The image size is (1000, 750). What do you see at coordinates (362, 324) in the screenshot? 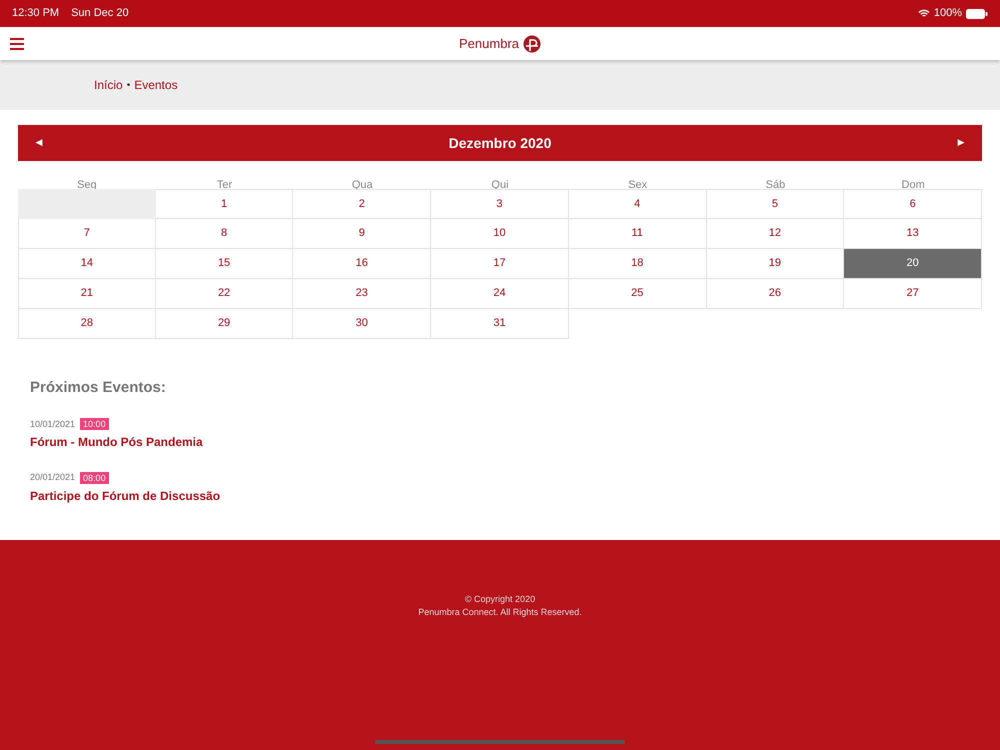
I see `calendar-day: 30` at bounding box center [362, 324].